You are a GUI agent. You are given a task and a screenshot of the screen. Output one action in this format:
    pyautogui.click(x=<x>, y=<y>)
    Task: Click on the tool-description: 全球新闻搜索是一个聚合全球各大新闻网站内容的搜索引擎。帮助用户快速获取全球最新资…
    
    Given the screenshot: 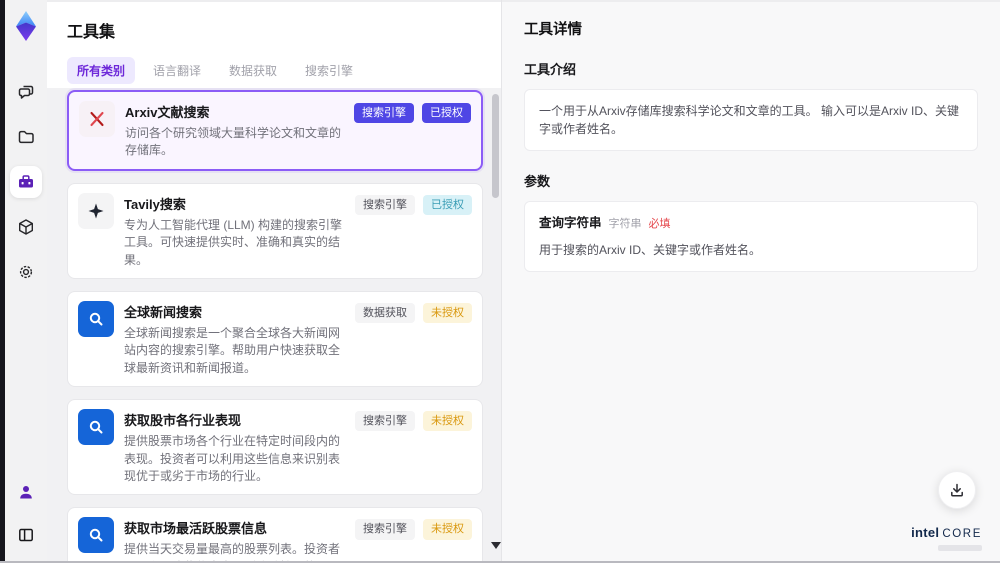 What is the action you would take?
    pyautogui.click(x=232, y=350)
    